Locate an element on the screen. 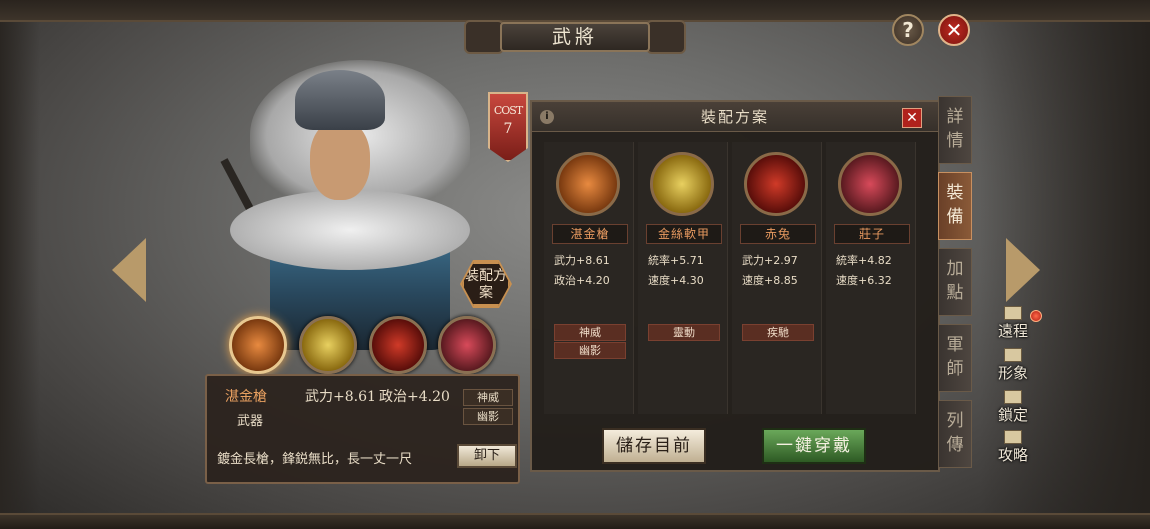 This screenshot has width=1150, height=529. menu-lock: 鎖定 is located at coordinates (1013, 407).